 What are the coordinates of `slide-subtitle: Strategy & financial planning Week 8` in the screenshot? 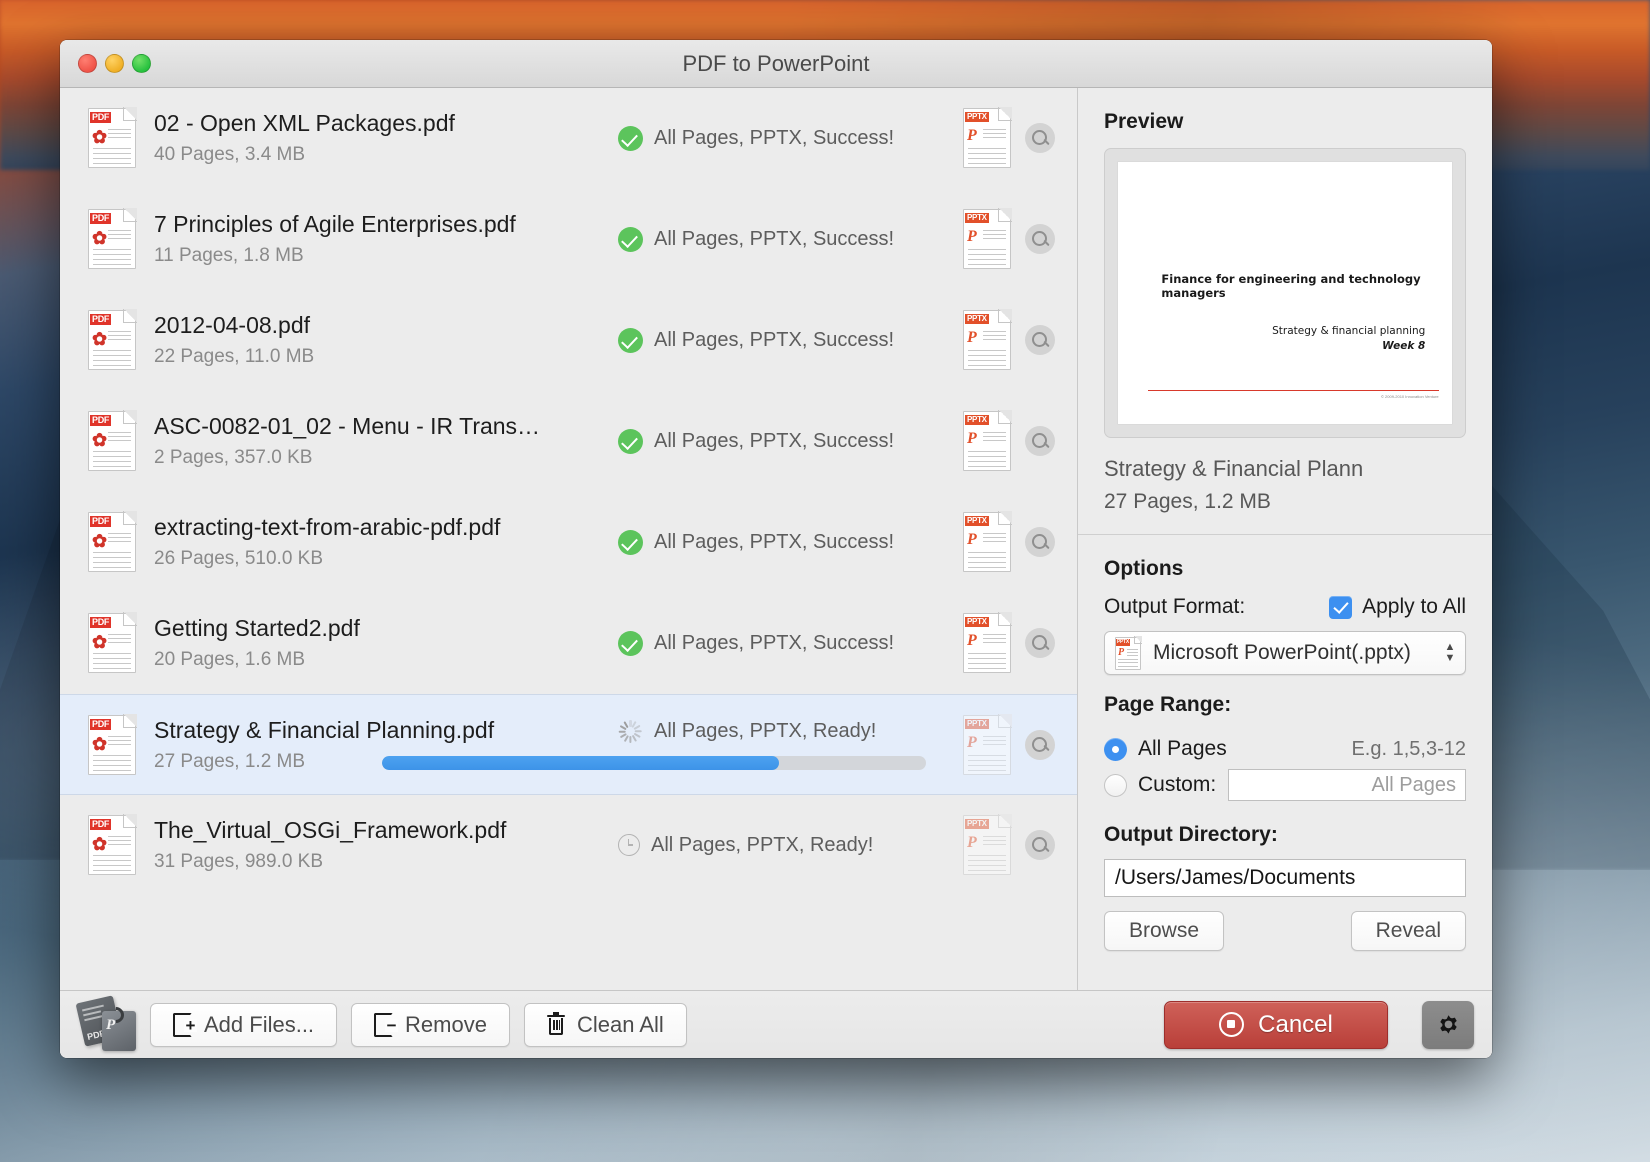 It's located at (1348, 338).